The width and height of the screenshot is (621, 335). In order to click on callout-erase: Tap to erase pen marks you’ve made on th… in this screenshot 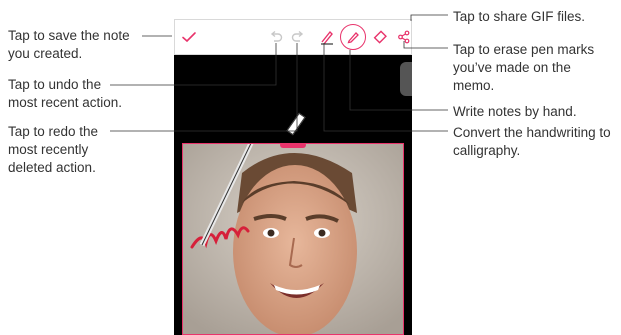, I will do `click(524, 67)`.